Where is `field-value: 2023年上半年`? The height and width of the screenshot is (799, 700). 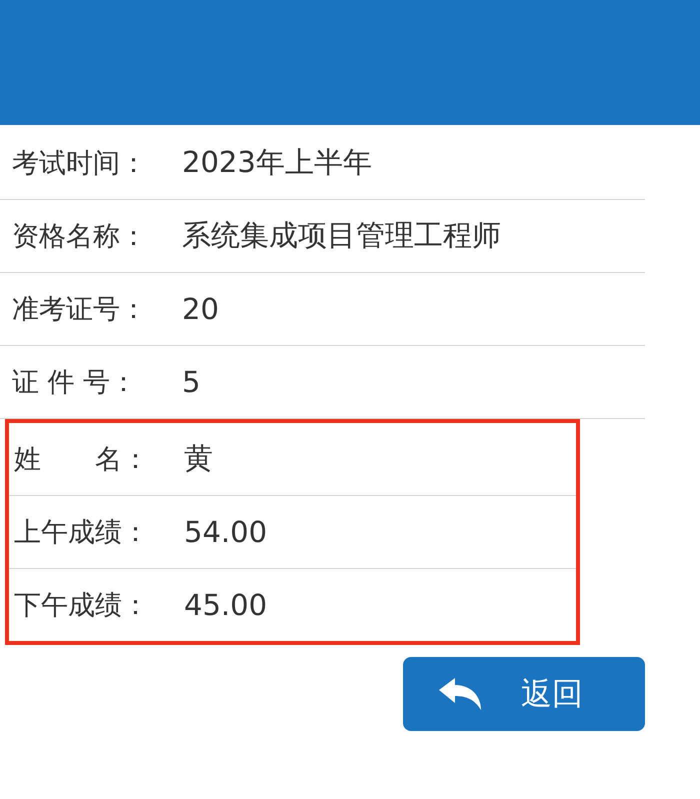 field-value: 2023年上半年 is located at coordinates (277, 162).